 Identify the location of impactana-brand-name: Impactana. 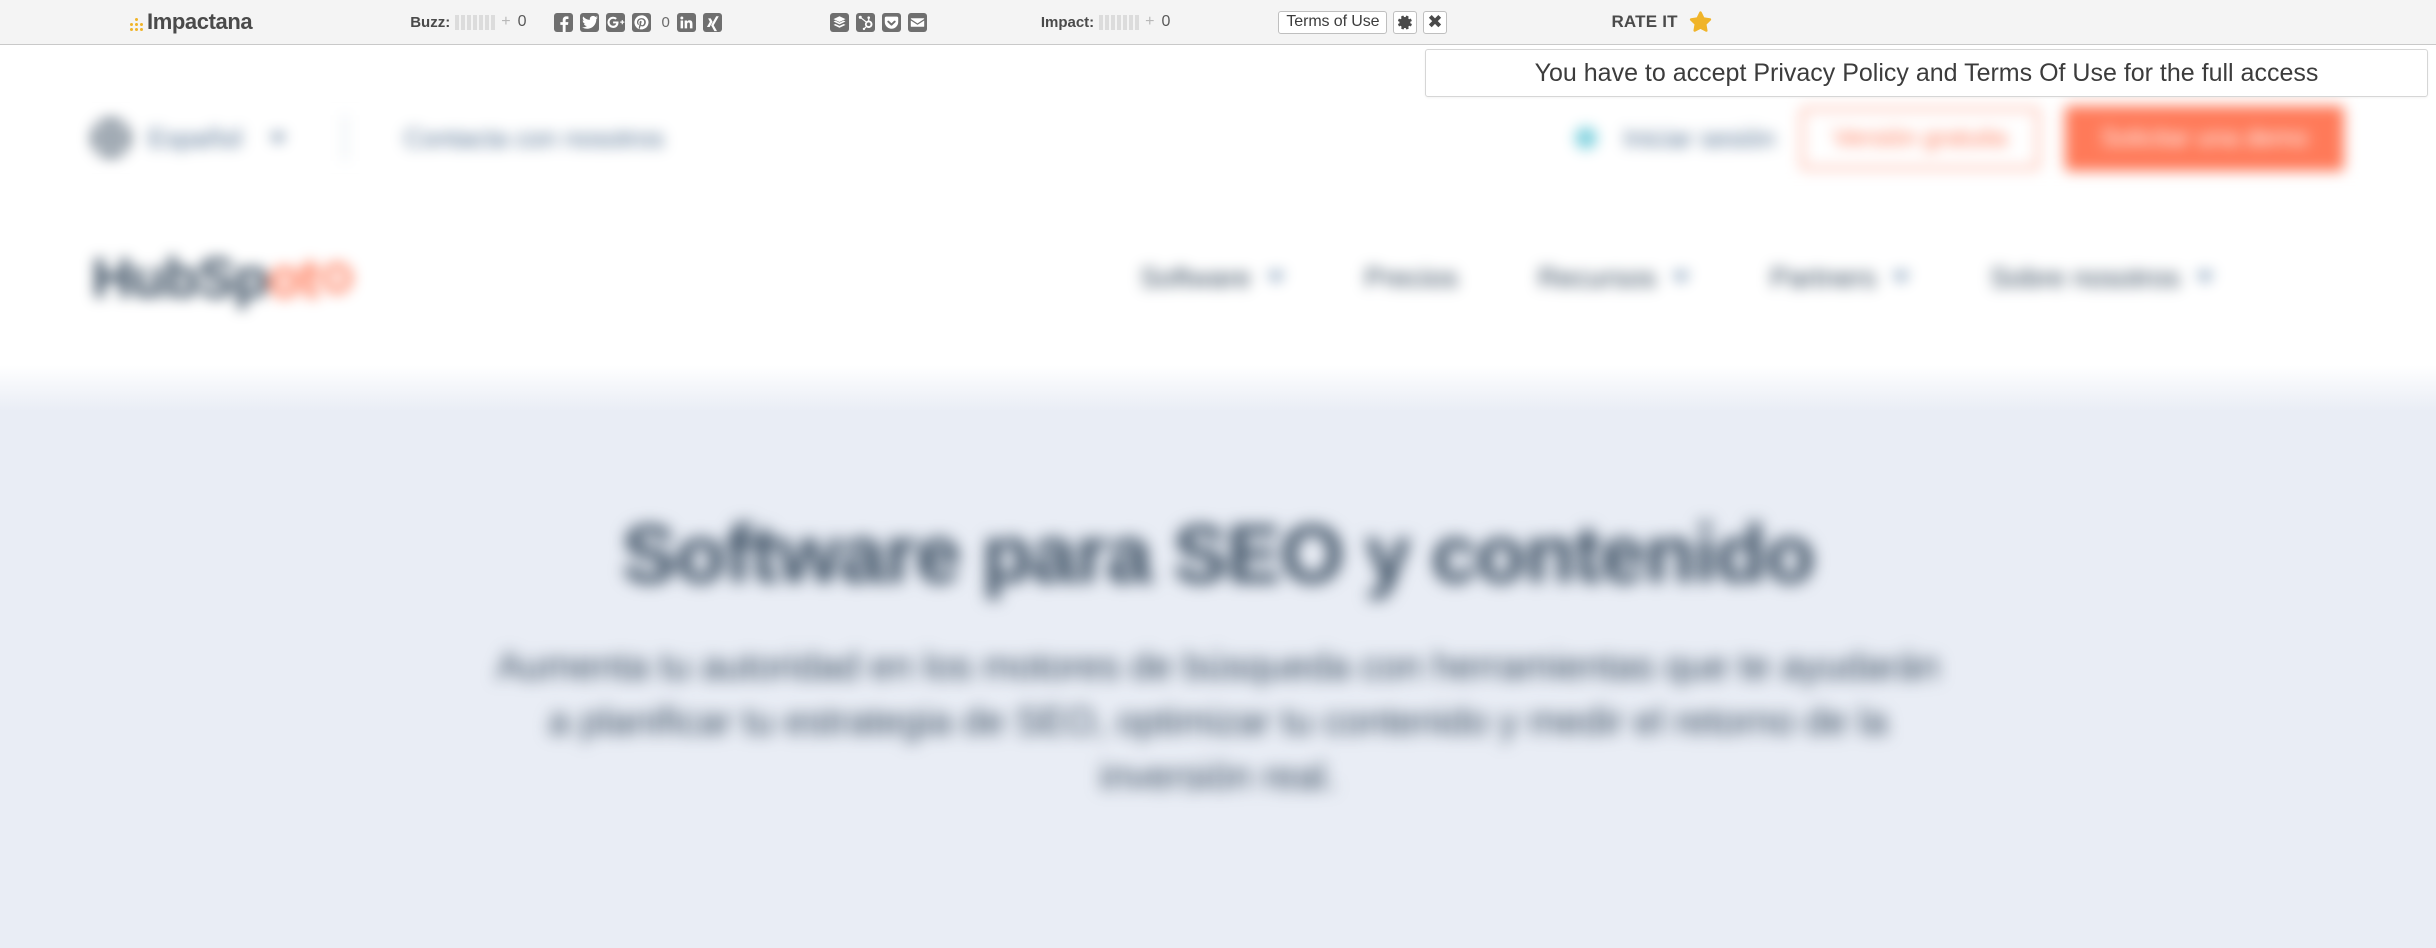
(200, 21).